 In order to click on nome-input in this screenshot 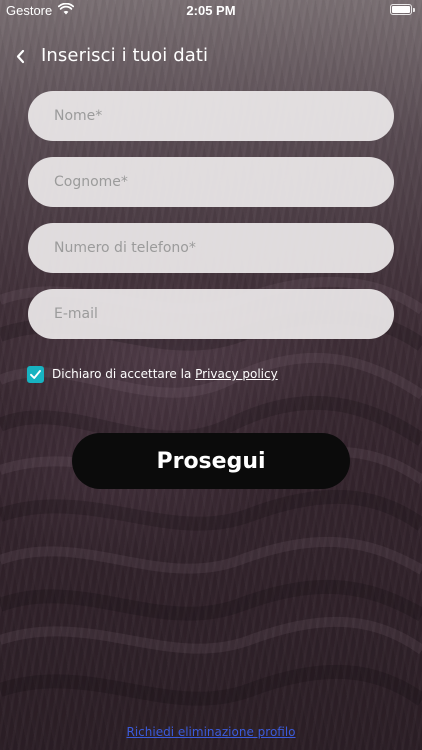, I will do `click(211, 116)`.